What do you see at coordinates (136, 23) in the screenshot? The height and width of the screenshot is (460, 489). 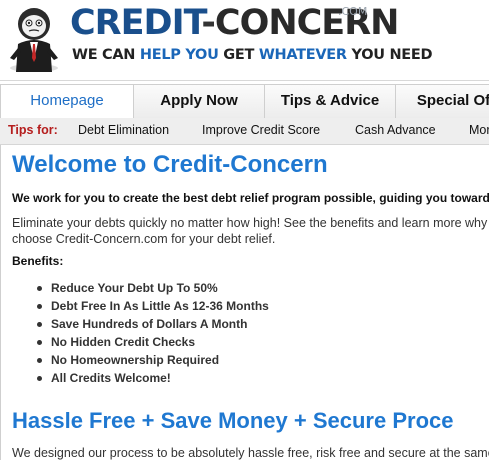 I see `logo-brand: CREDIT` at bounding box center [136, 23].